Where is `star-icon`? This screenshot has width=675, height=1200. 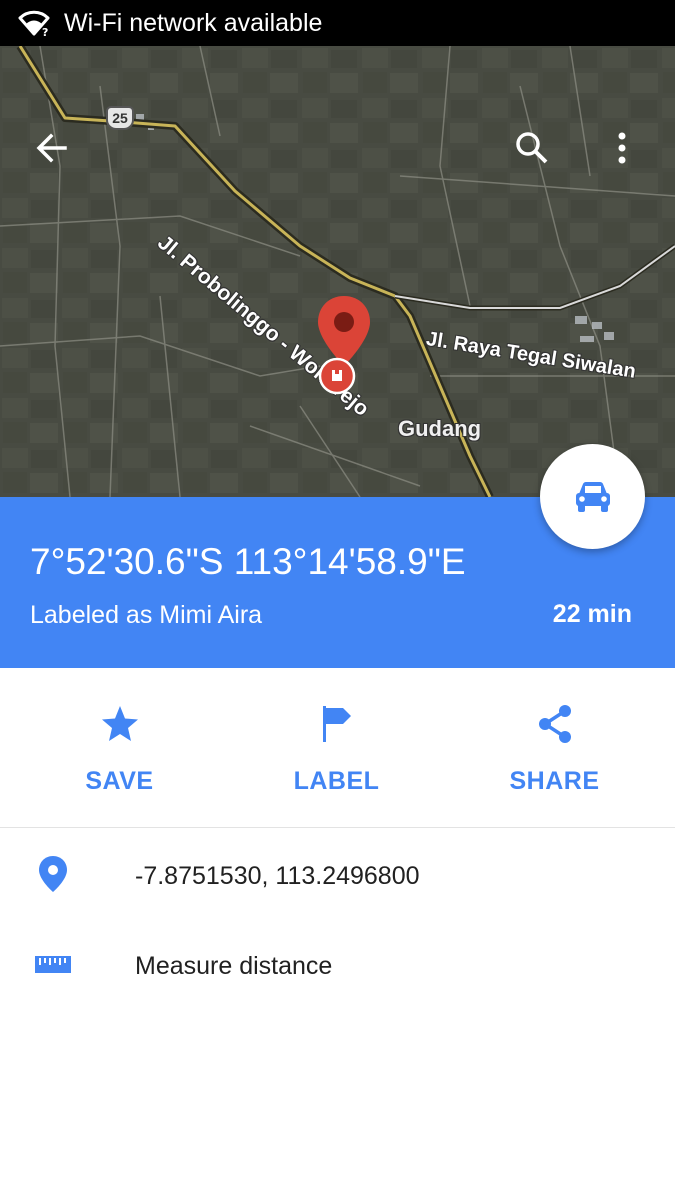 star-icon is located at coordinates (119, 723).